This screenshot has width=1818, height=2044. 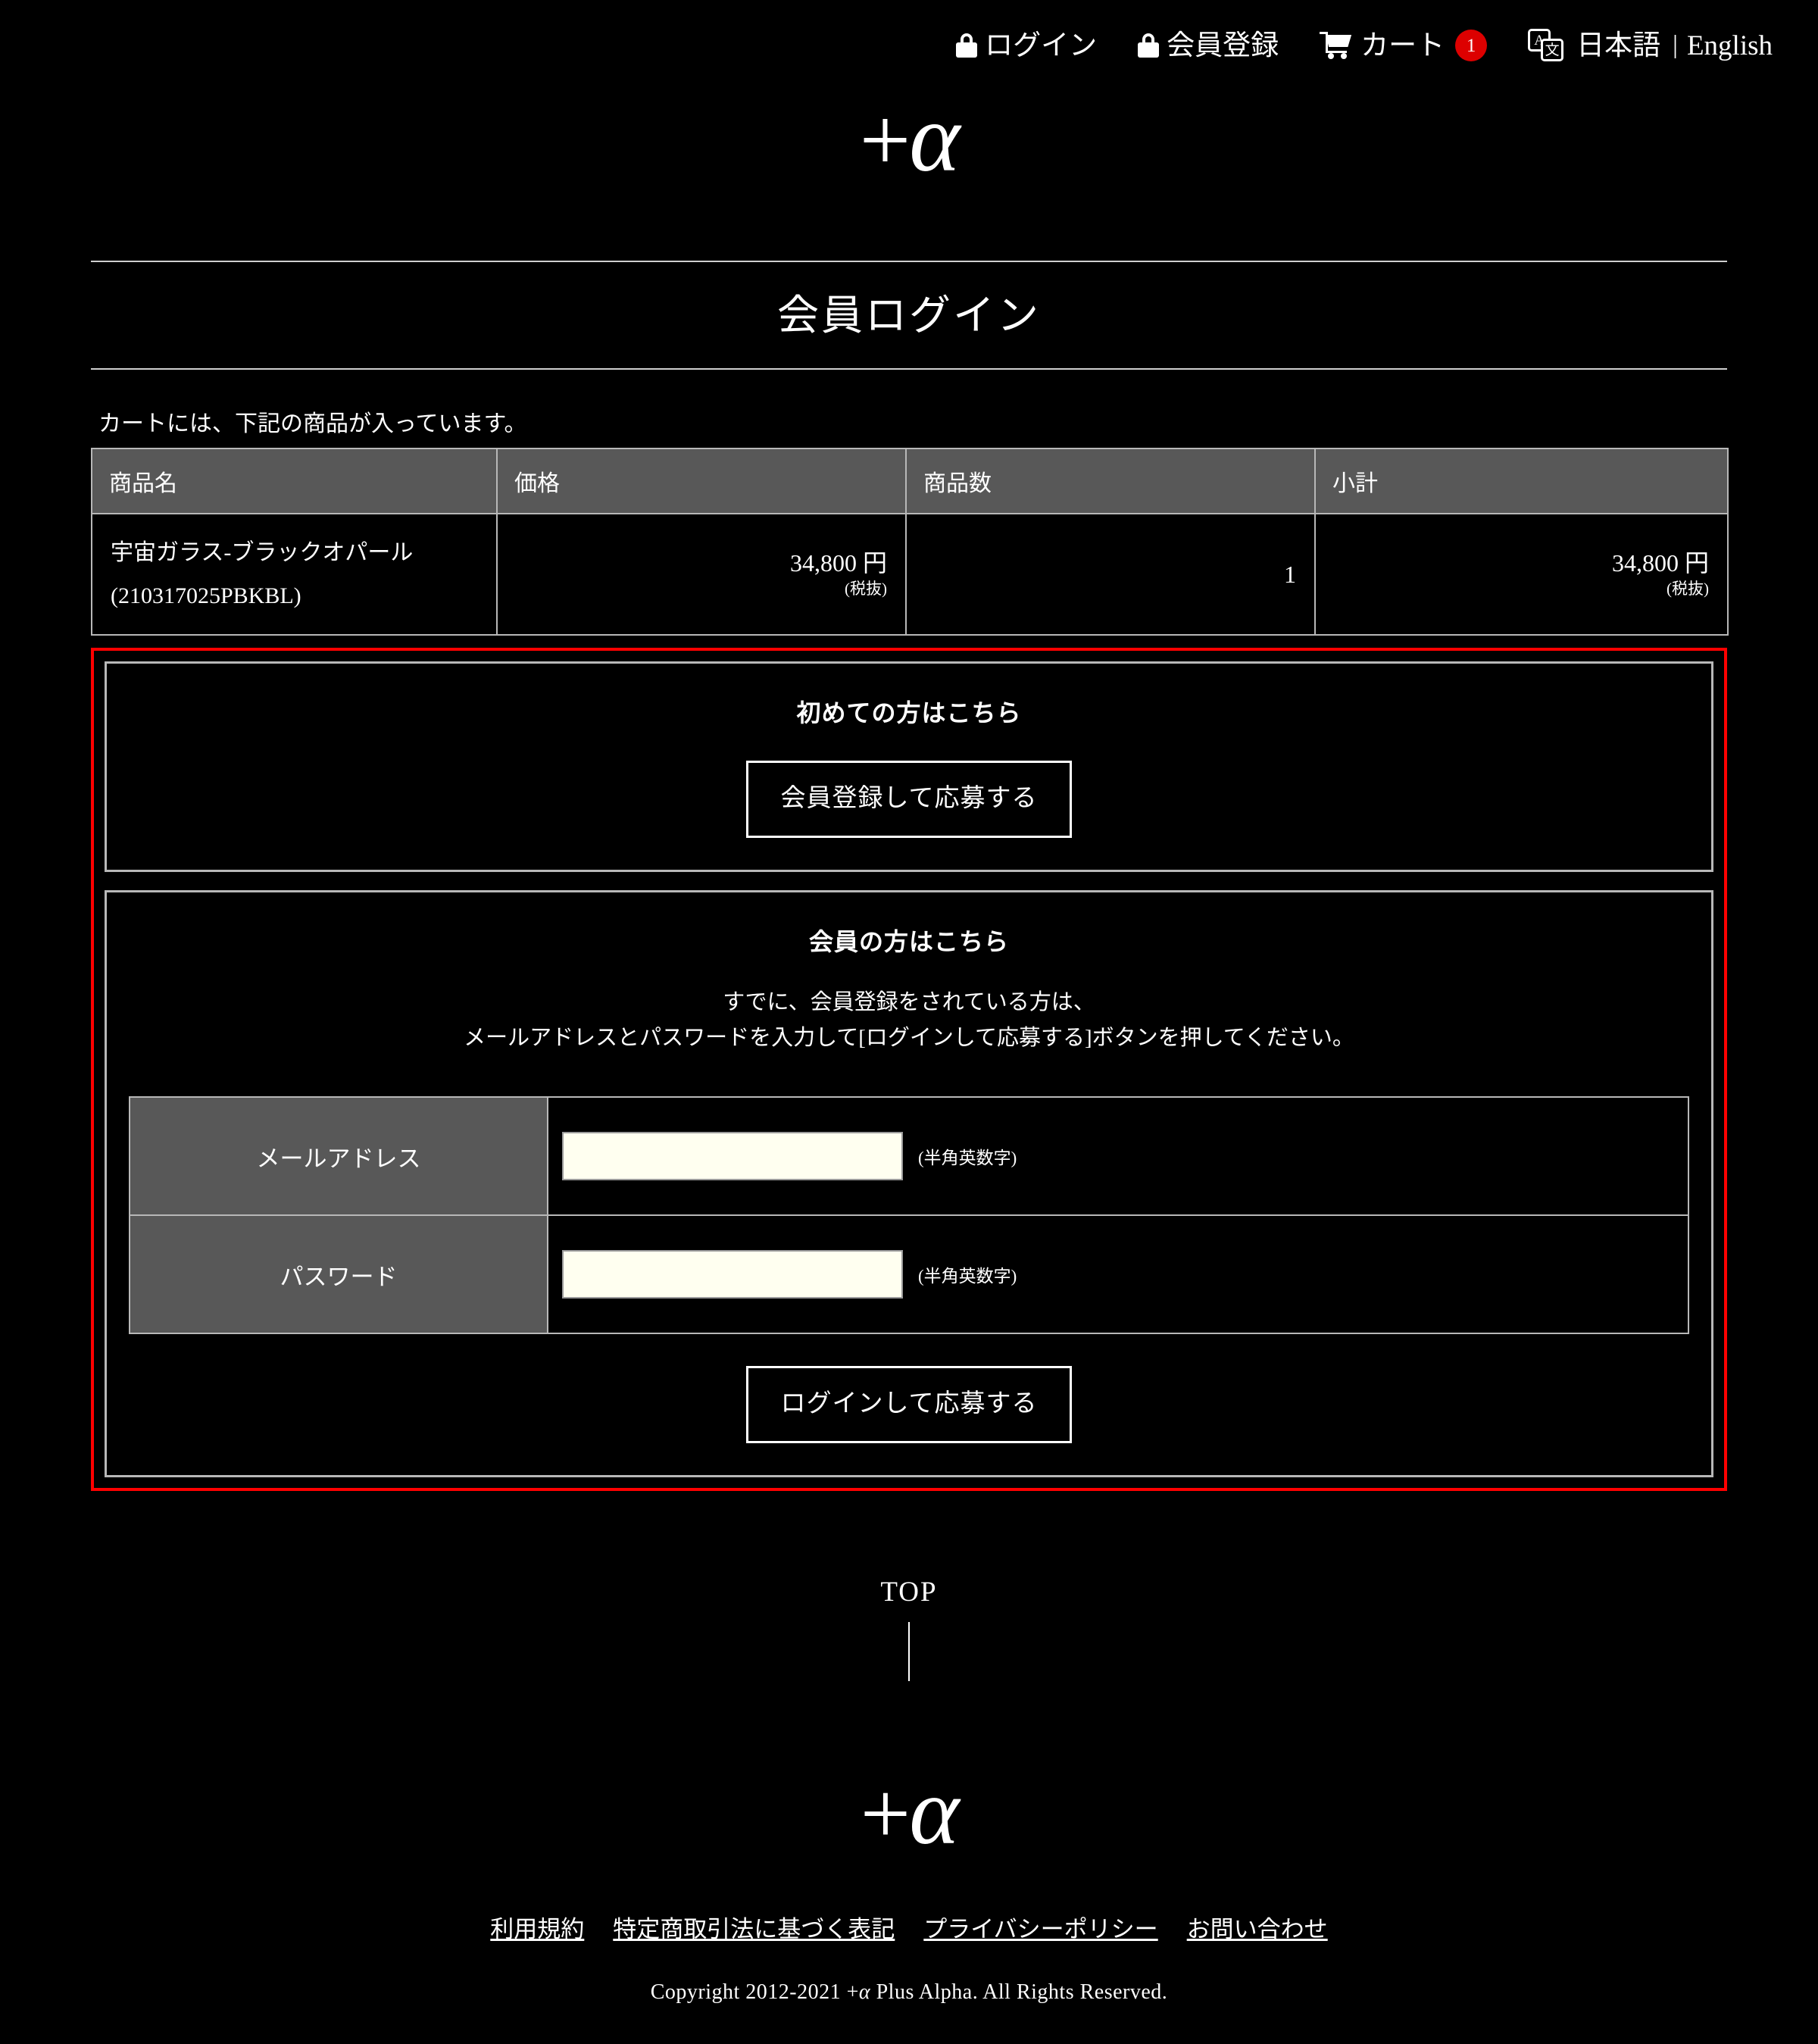 I want to click on page-title: 会員ログイン, so click(x=908, y=315).